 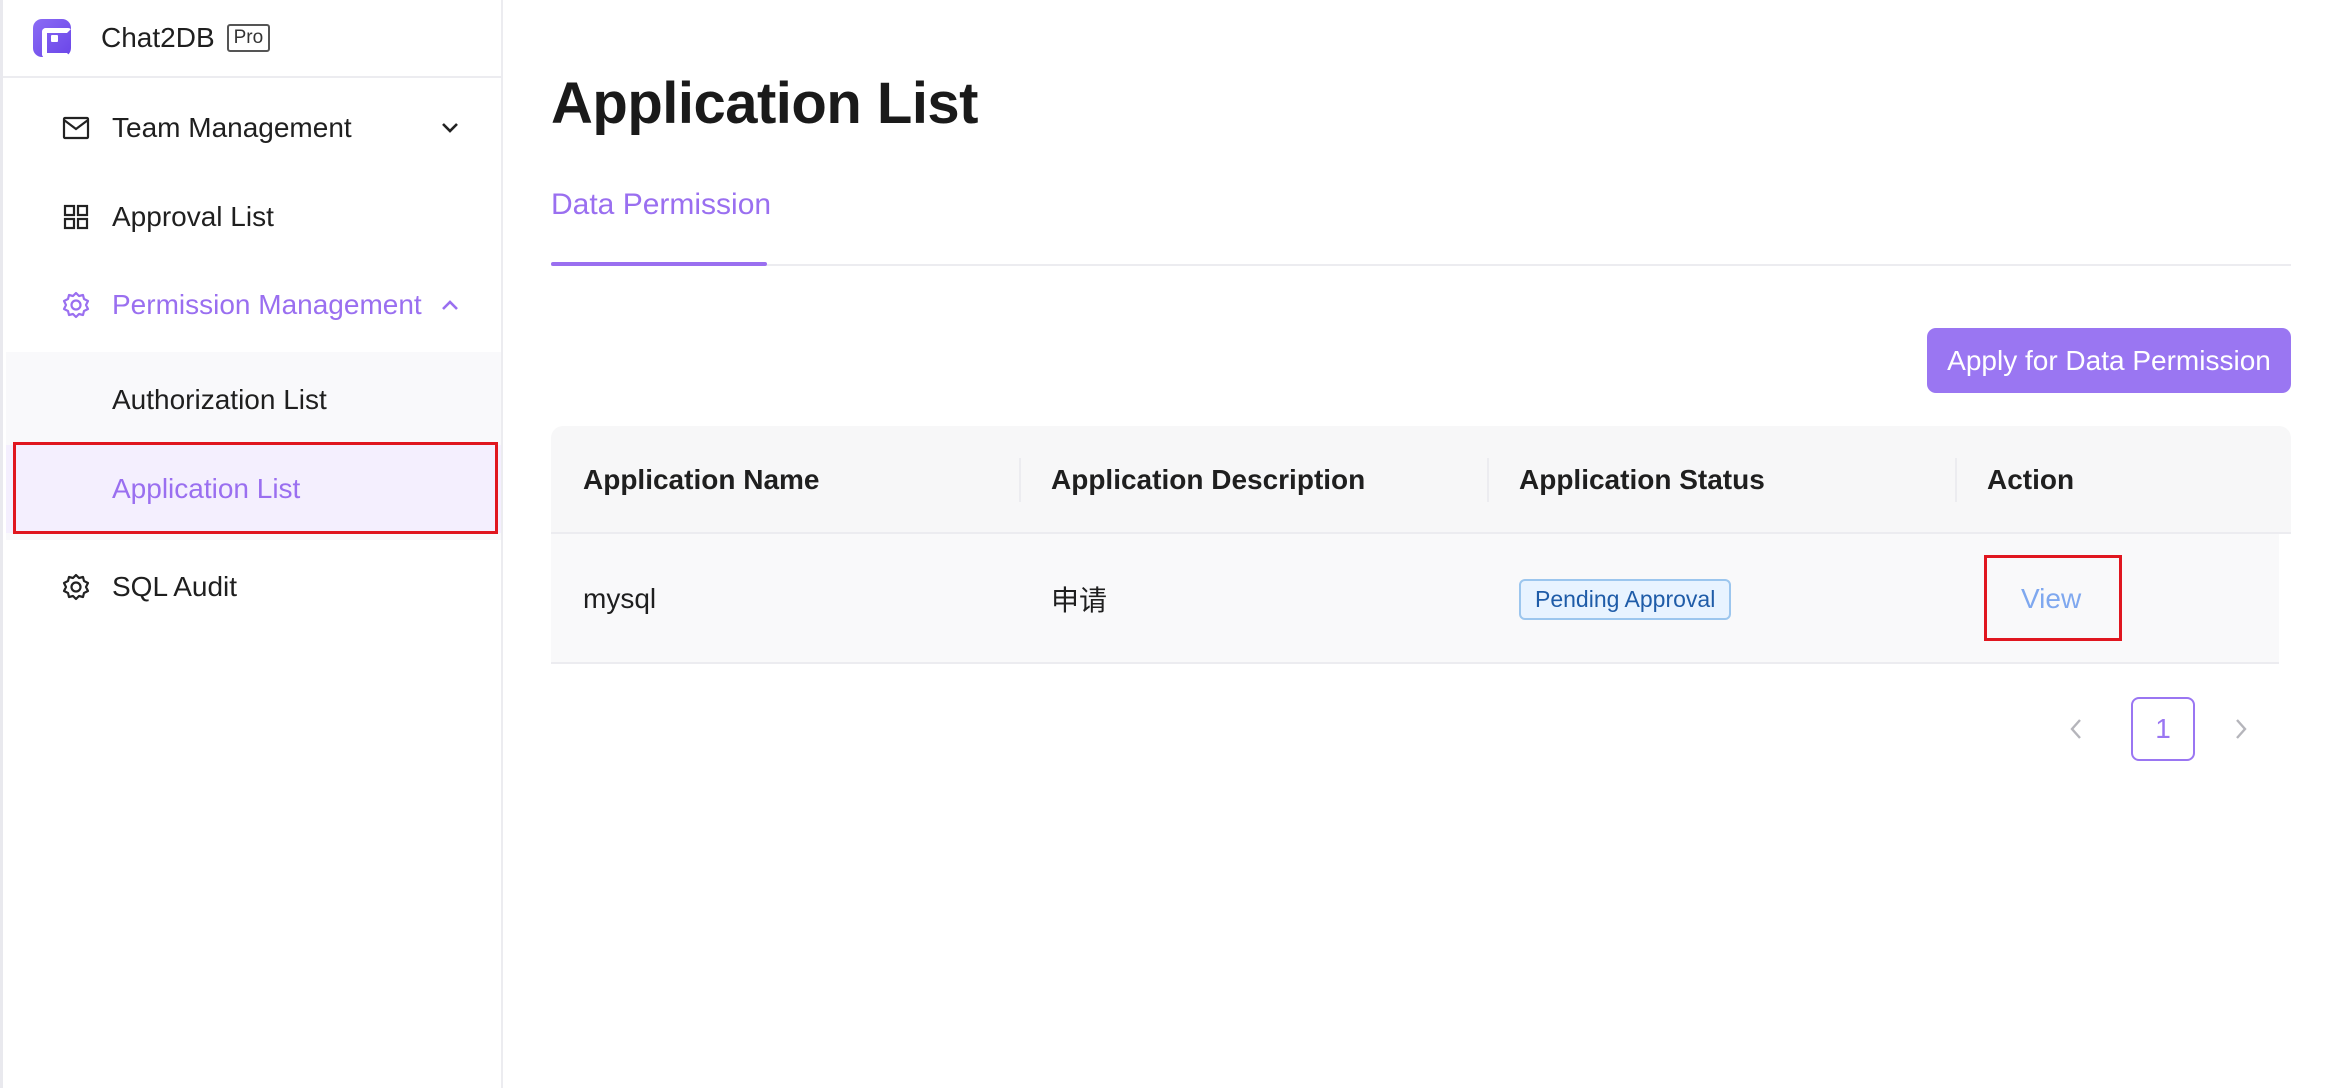 I want to click on column-header-application-status: Application Status, so click(x=1642, y=479).